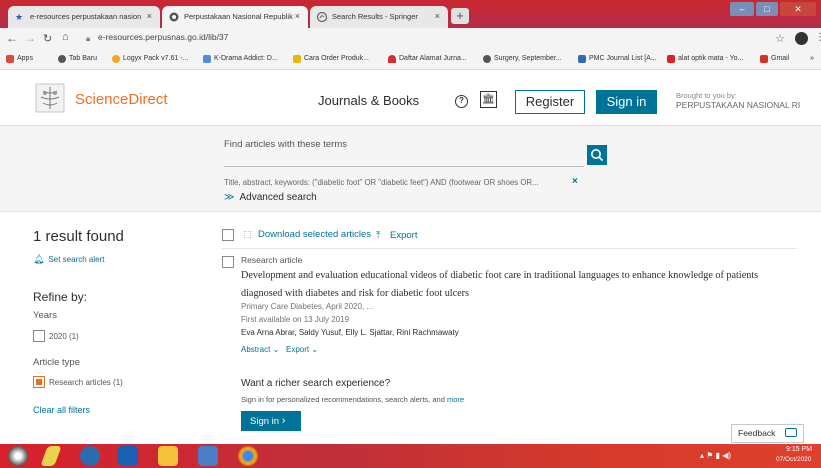 The image size is (821, 468). I want to click on sciencedirect-brand: ScienceDirect, so click(121, 99).